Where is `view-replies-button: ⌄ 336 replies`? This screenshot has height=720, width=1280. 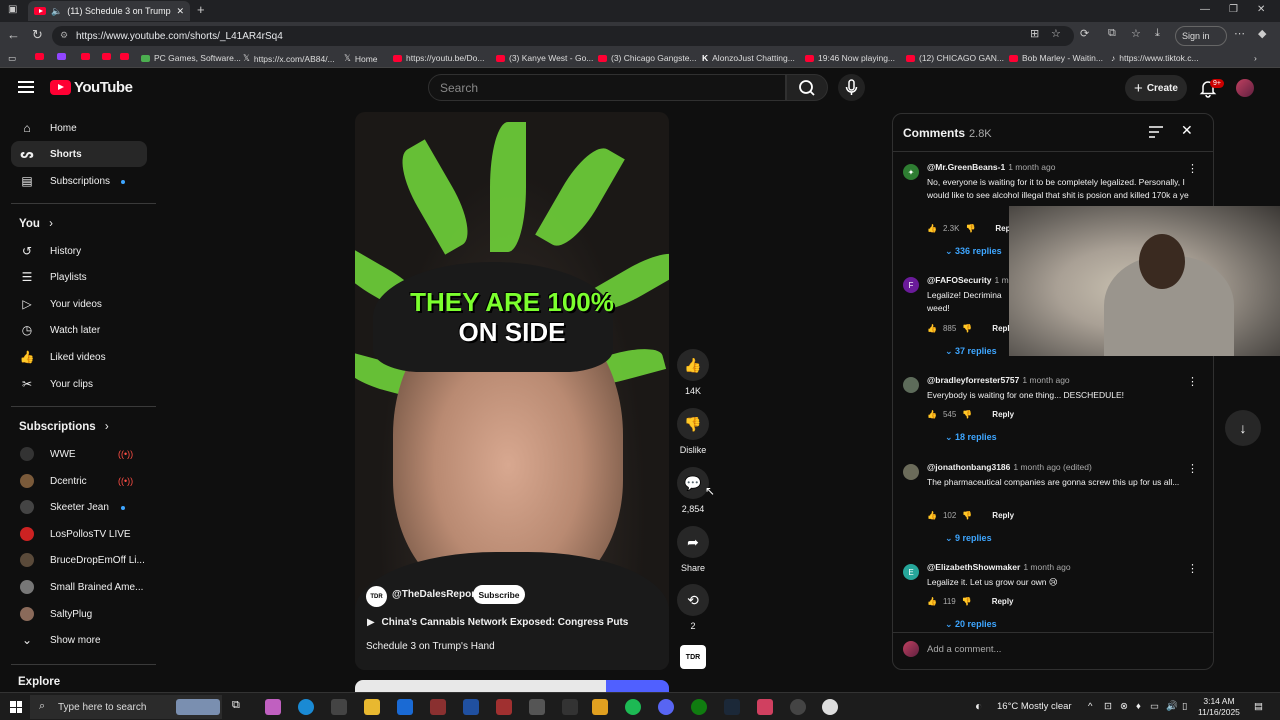 view-replies-button: ⌄ 336 replies is located at coordinates (973, 251).